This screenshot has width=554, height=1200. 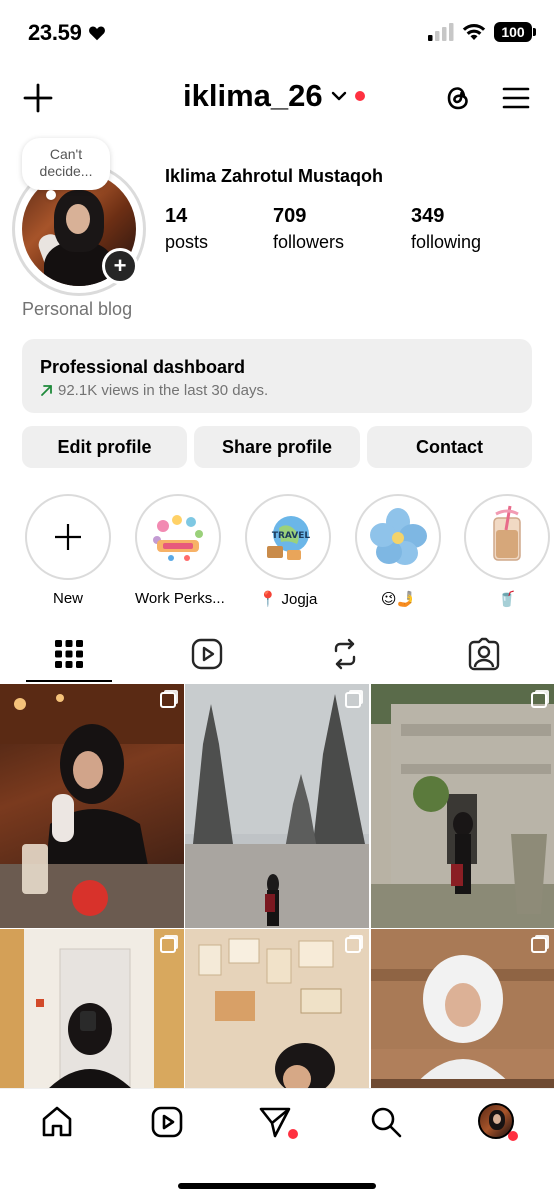 I want to click on profile-notification-dot, so click(x=513, y=1136).